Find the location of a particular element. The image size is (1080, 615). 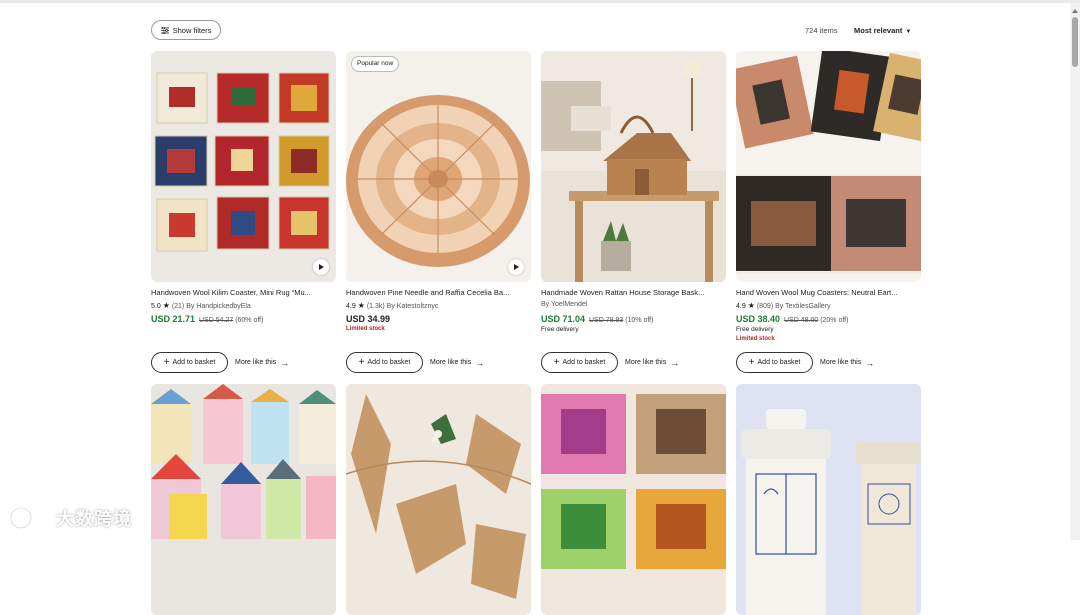

product-meta: By YoelMendel is located at coordinates (633, 305).